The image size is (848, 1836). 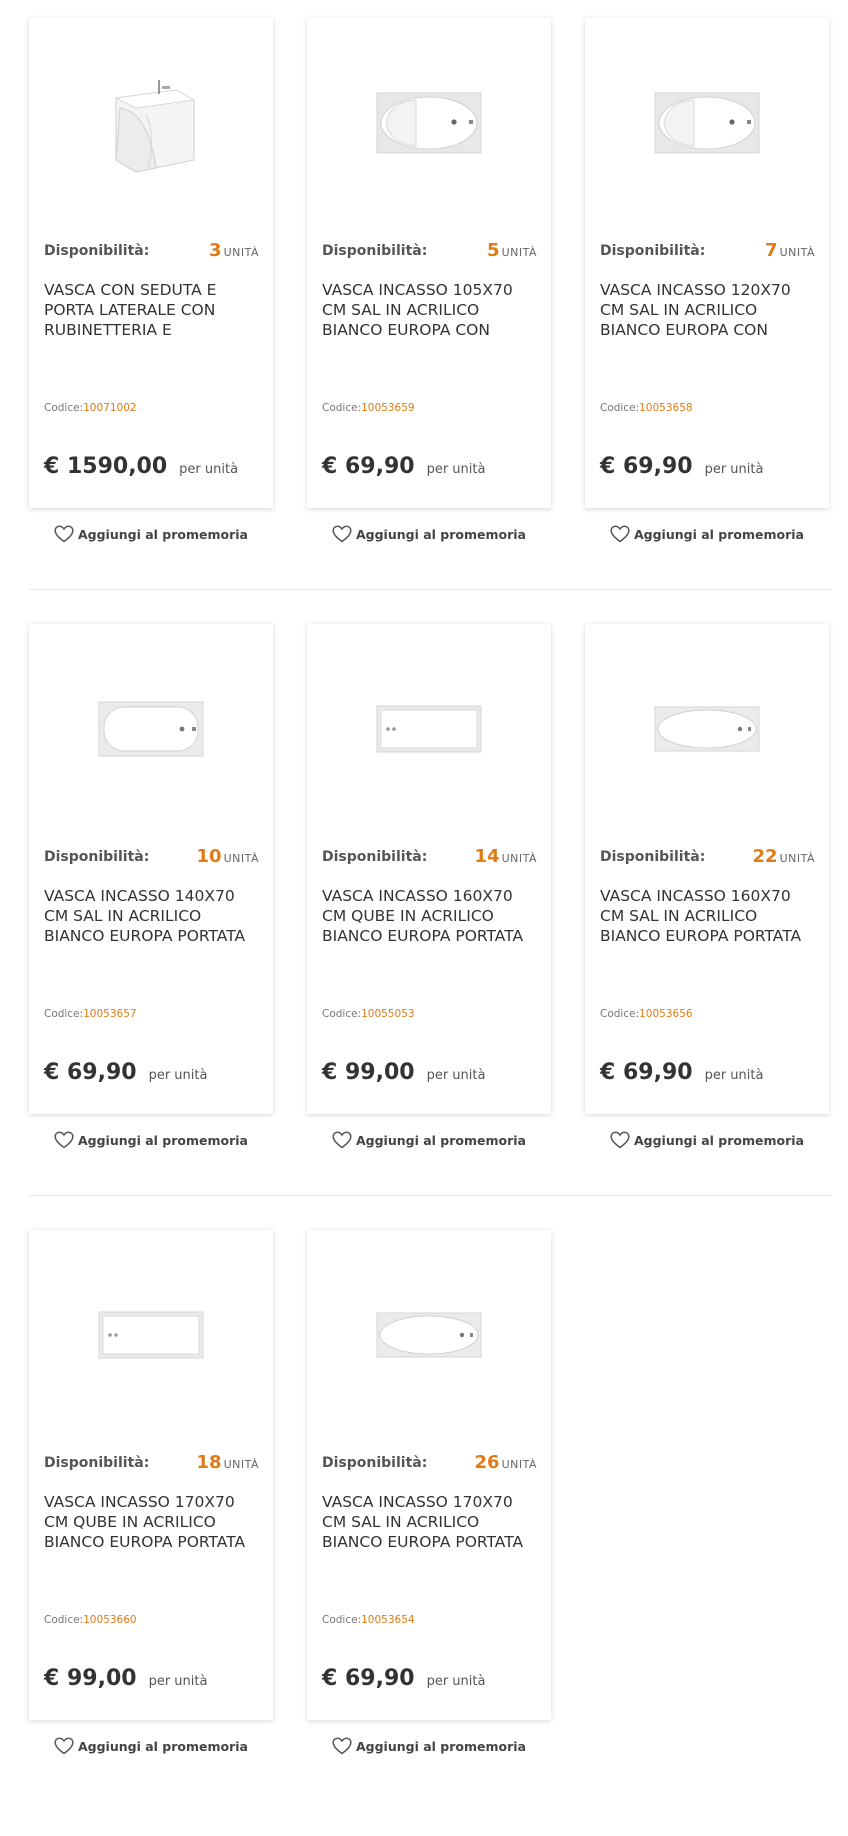 What do you see at coordinates (151, 252) in the screenshot?
I see `availability: Disponibilità: 3 UNITÀ` at bounding box center [151, 252].